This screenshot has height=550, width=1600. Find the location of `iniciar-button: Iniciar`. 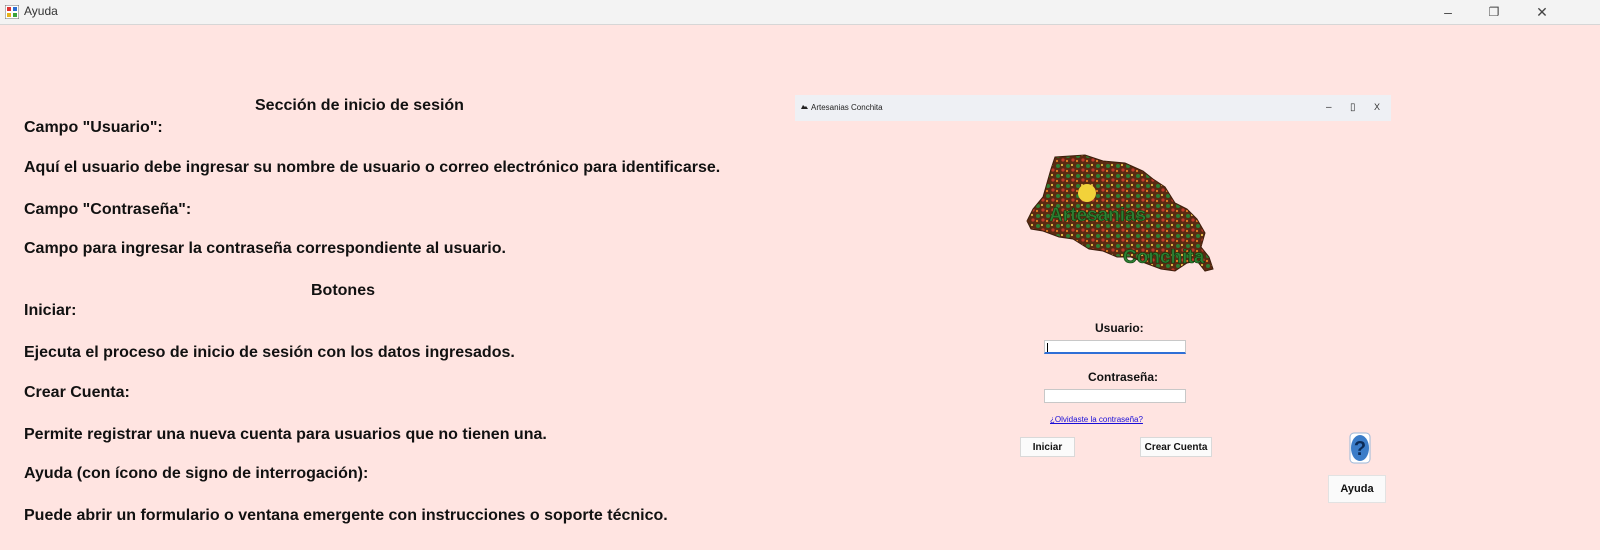

iniciar-button: Iniciar is located at coordinates (1047, 447).